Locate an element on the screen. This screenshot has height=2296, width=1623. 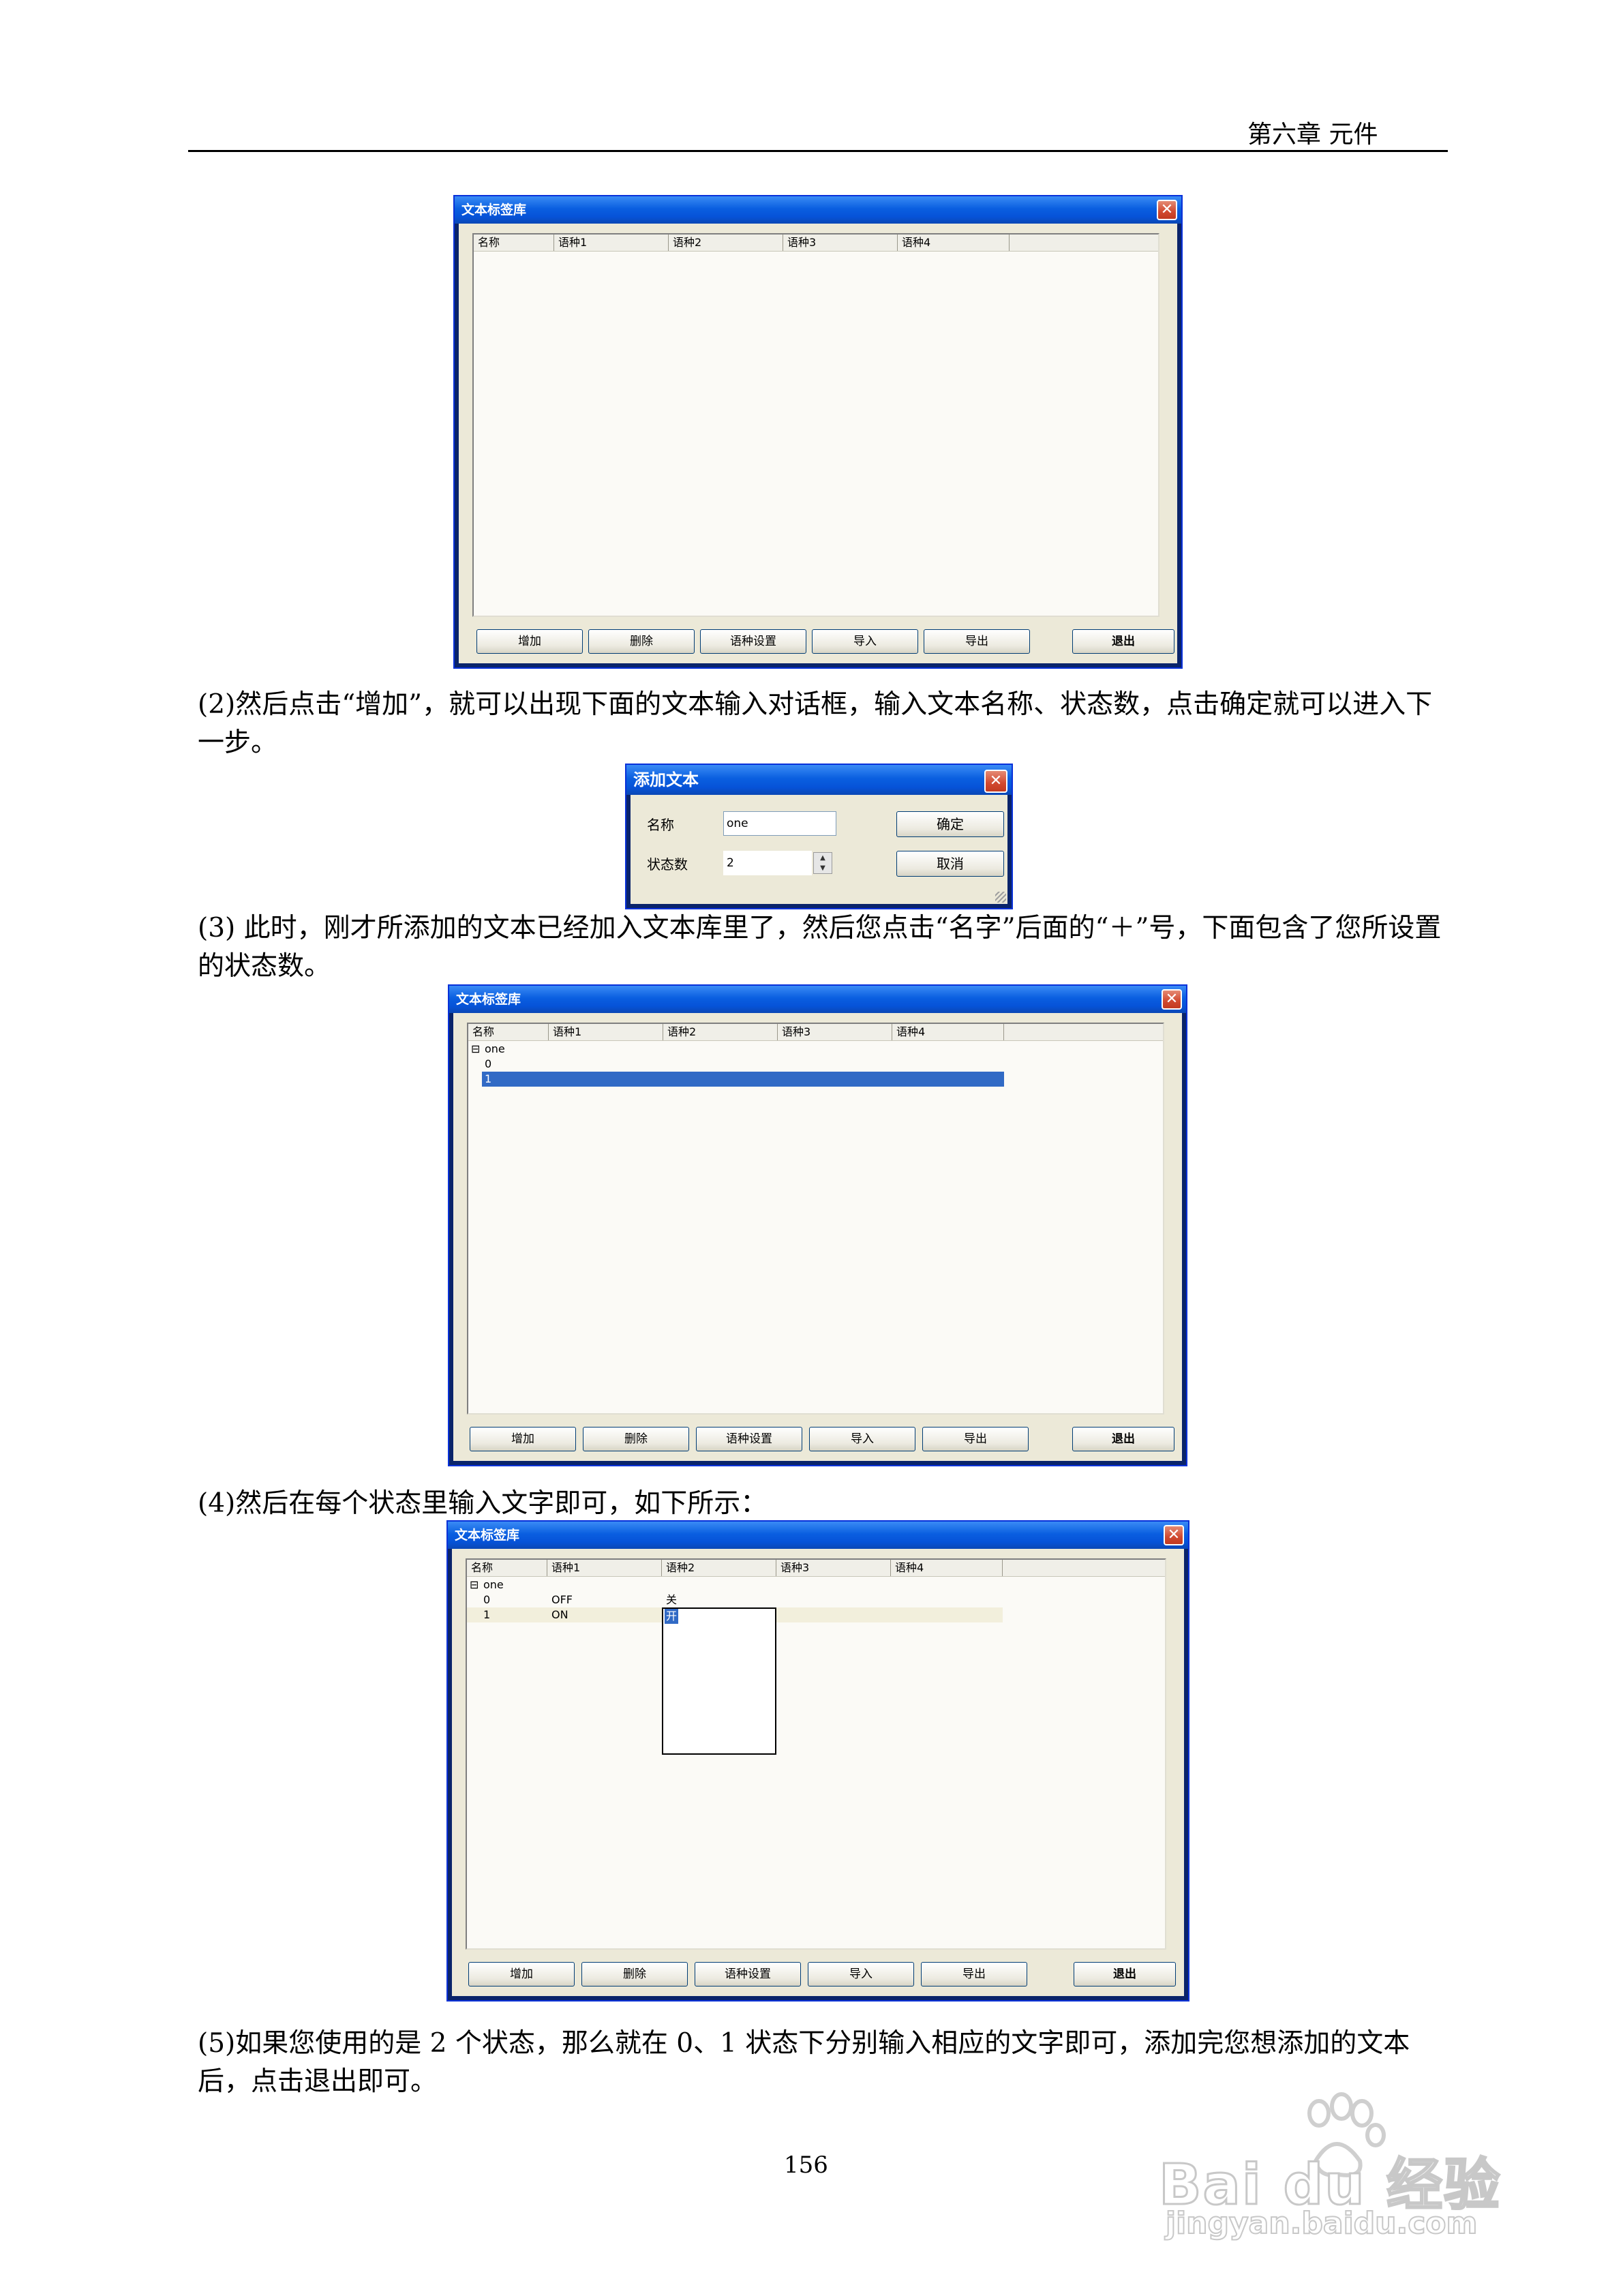
cell-edit-text: 开 is located at coordinates (672, 1616).